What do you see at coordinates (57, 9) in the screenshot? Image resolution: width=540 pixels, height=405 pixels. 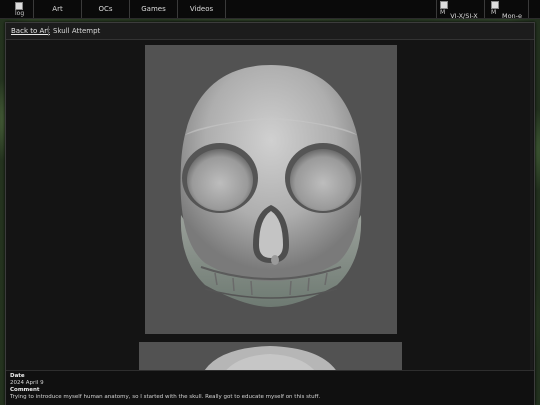 I see `nav-art: Art` at bounding box center [57, 9].